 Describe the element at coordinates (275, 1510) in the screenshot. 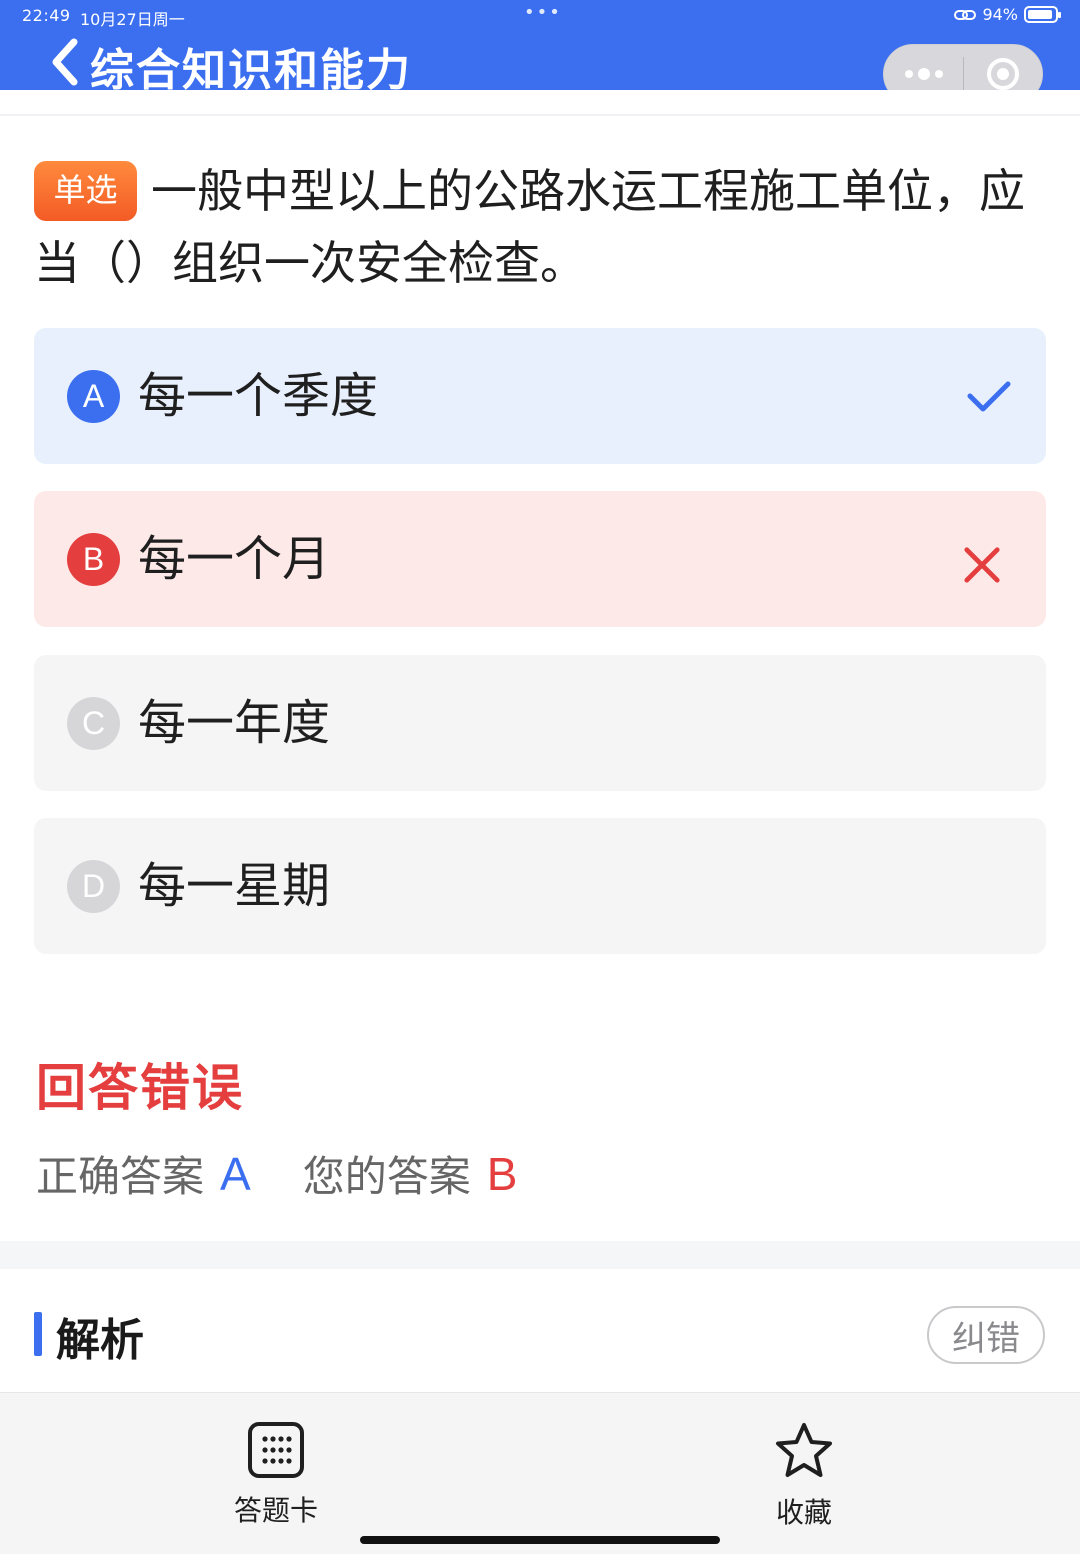

I see `answer-sheet-label: 答题卡` at that location.